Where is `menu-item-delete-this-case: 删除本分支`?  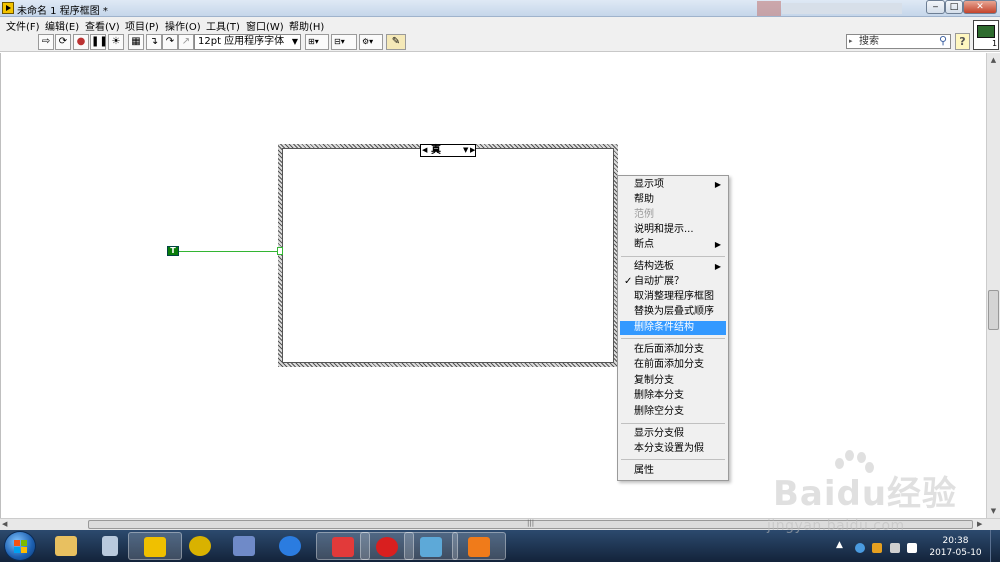
menu-item-delete-this-case: 删除本分支 is located at coordinates (673, 396).